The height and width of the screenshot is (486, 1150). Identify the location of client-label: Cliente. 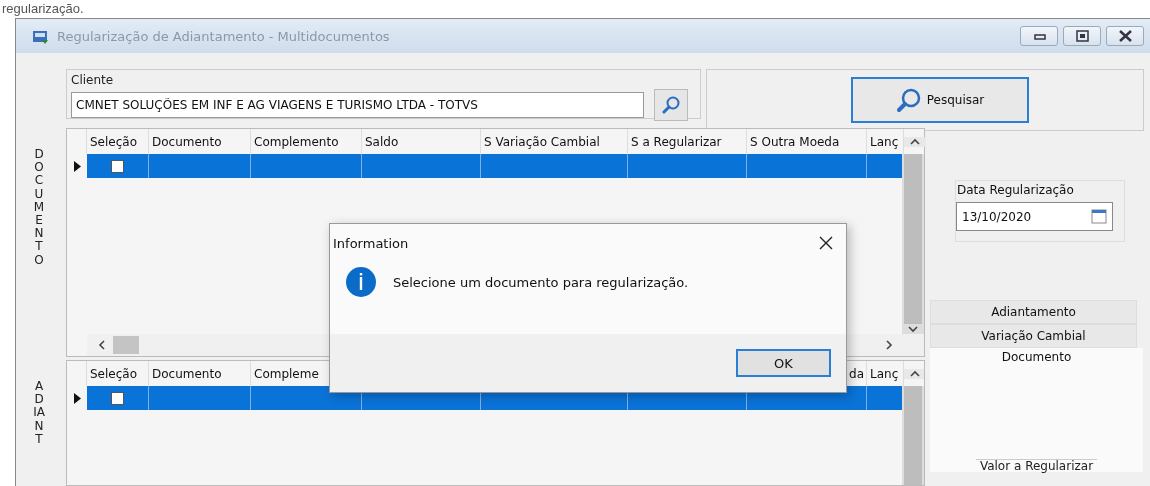
(93, 80).